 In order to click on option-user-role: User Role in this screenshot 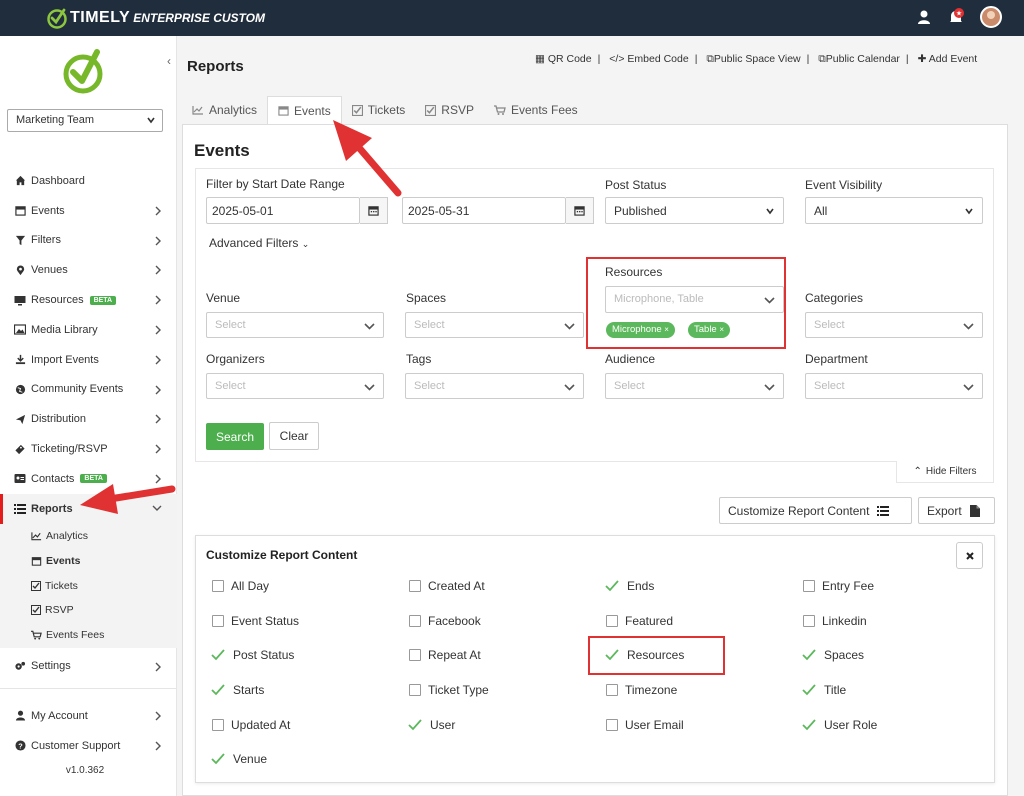, I will do `click(838, 725)`.